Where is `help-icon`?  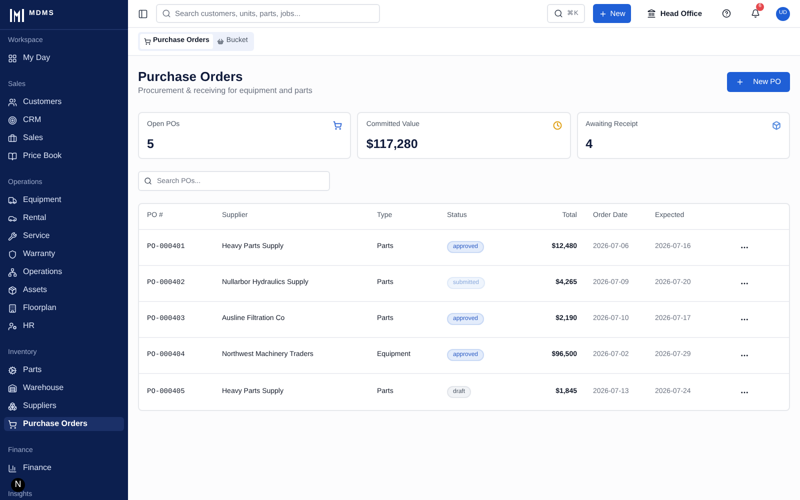
help-icon is located at coordinates (726, 13).